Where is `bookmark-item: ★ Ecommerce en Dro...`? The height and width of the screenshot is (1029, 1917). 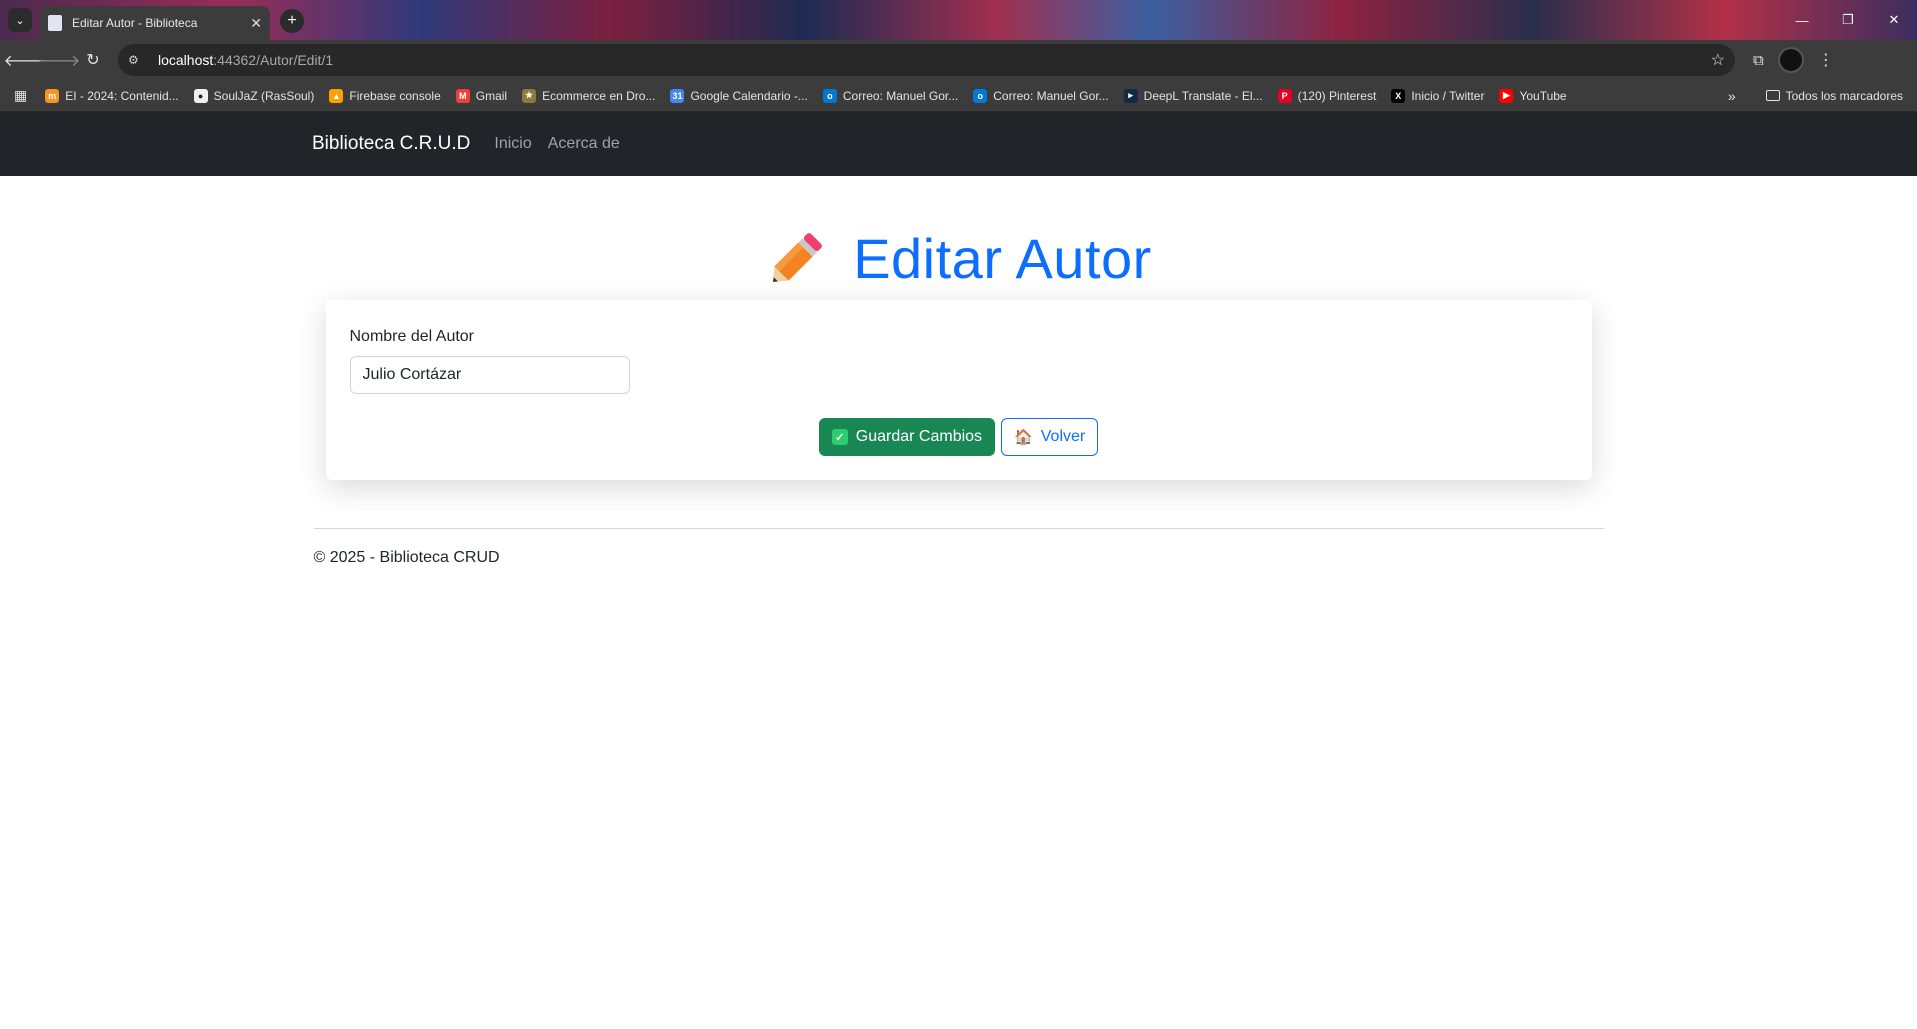
bookmark-item: ★ Ecommerce en Dro... is located at coordinates (589, 95).